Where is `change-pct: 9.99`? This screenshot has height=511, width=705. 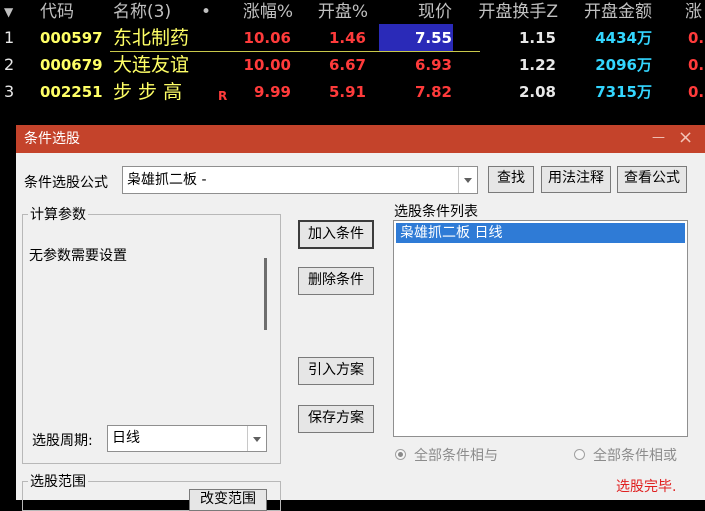
change-pct: 9.99 is located at coordinates (272, 92).